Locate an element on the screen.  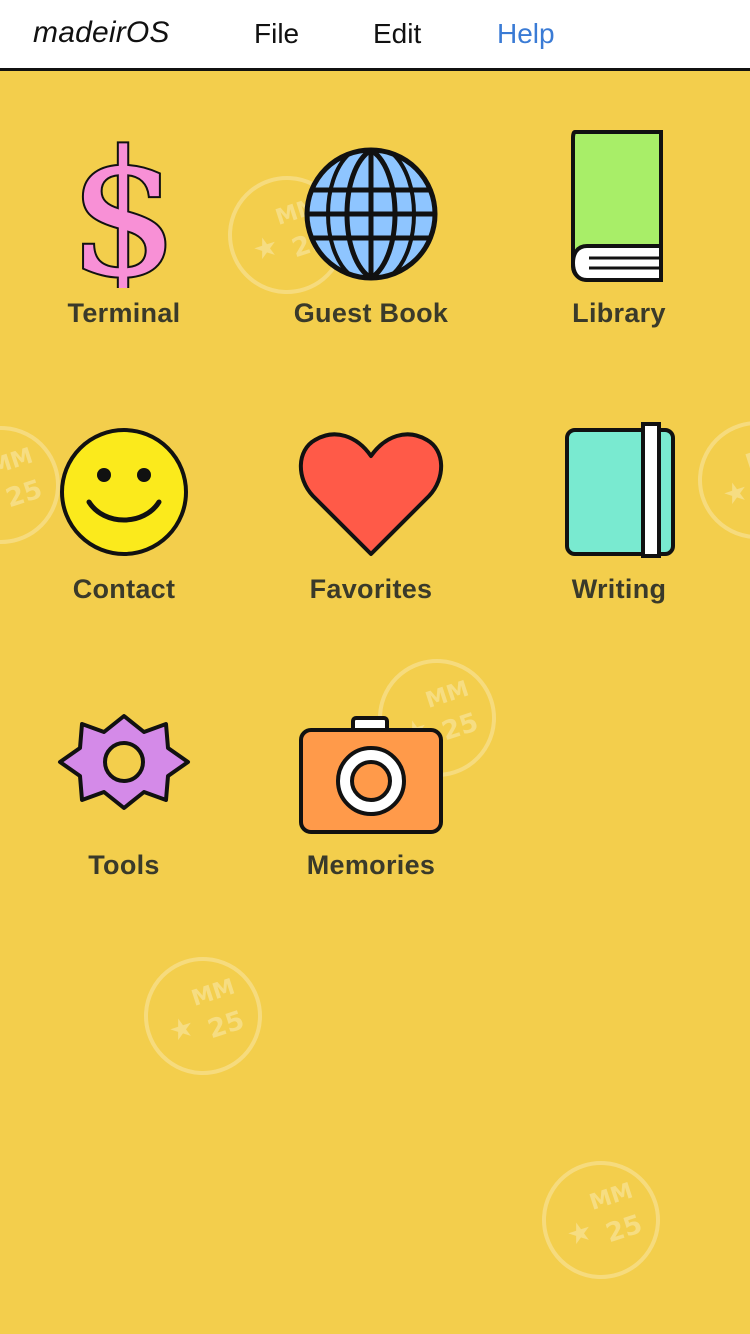
app-label: Contact is located at coordinates (124, 589).